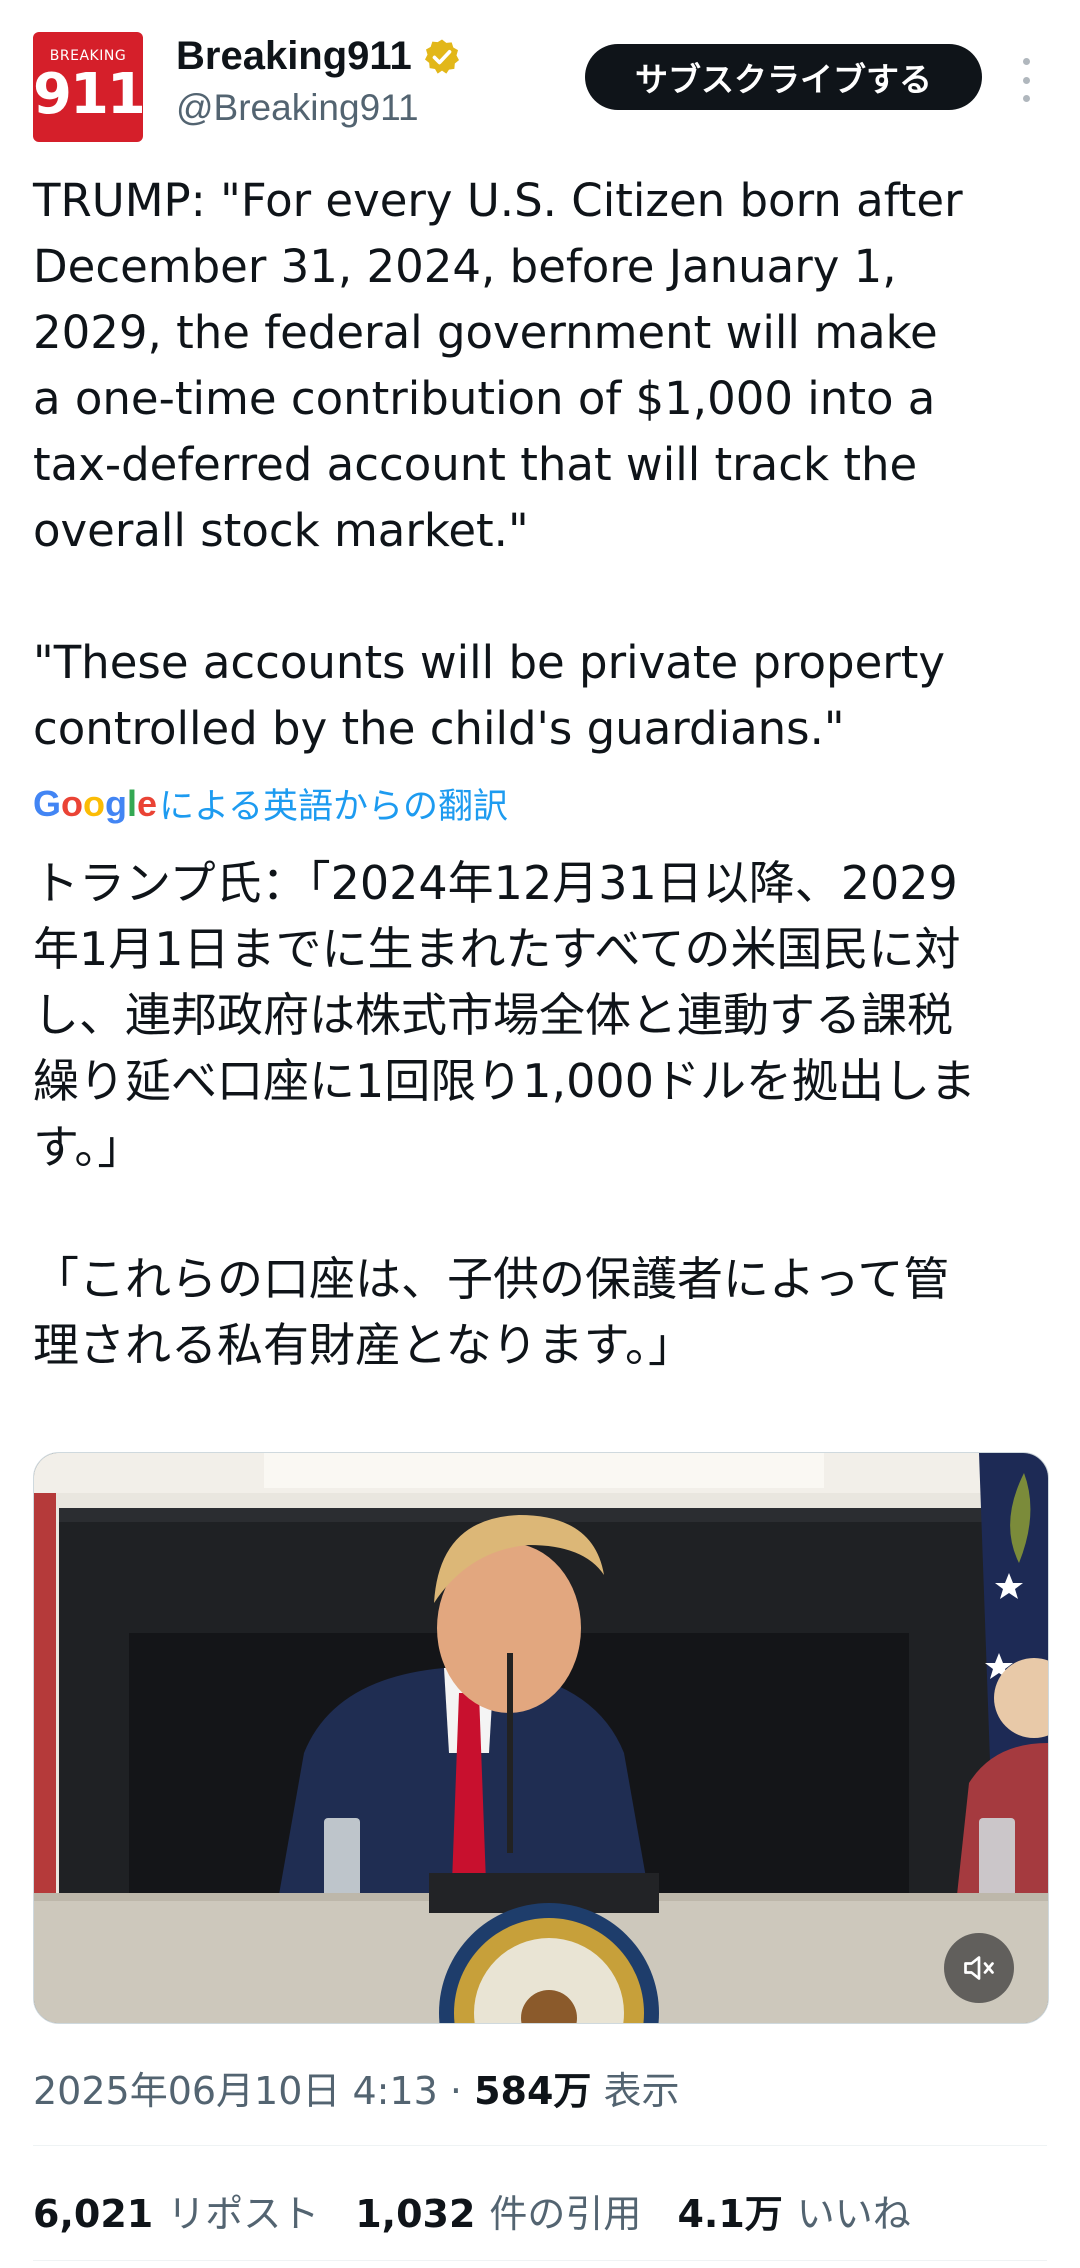  What do you see at coordinates (95, 803) in the screenshot?
I see `google-logo-icon: Google` at bounding box center [95, 803].